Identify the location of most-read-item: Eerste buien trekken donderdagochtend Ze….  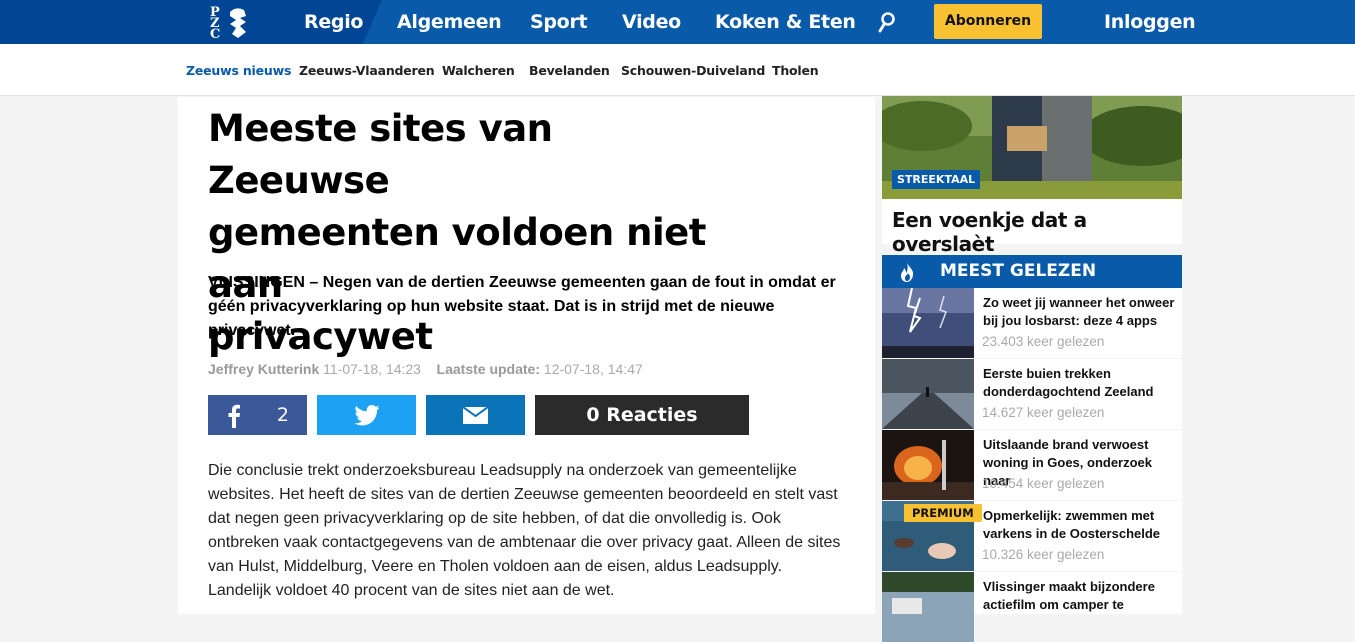
(1032, 394).